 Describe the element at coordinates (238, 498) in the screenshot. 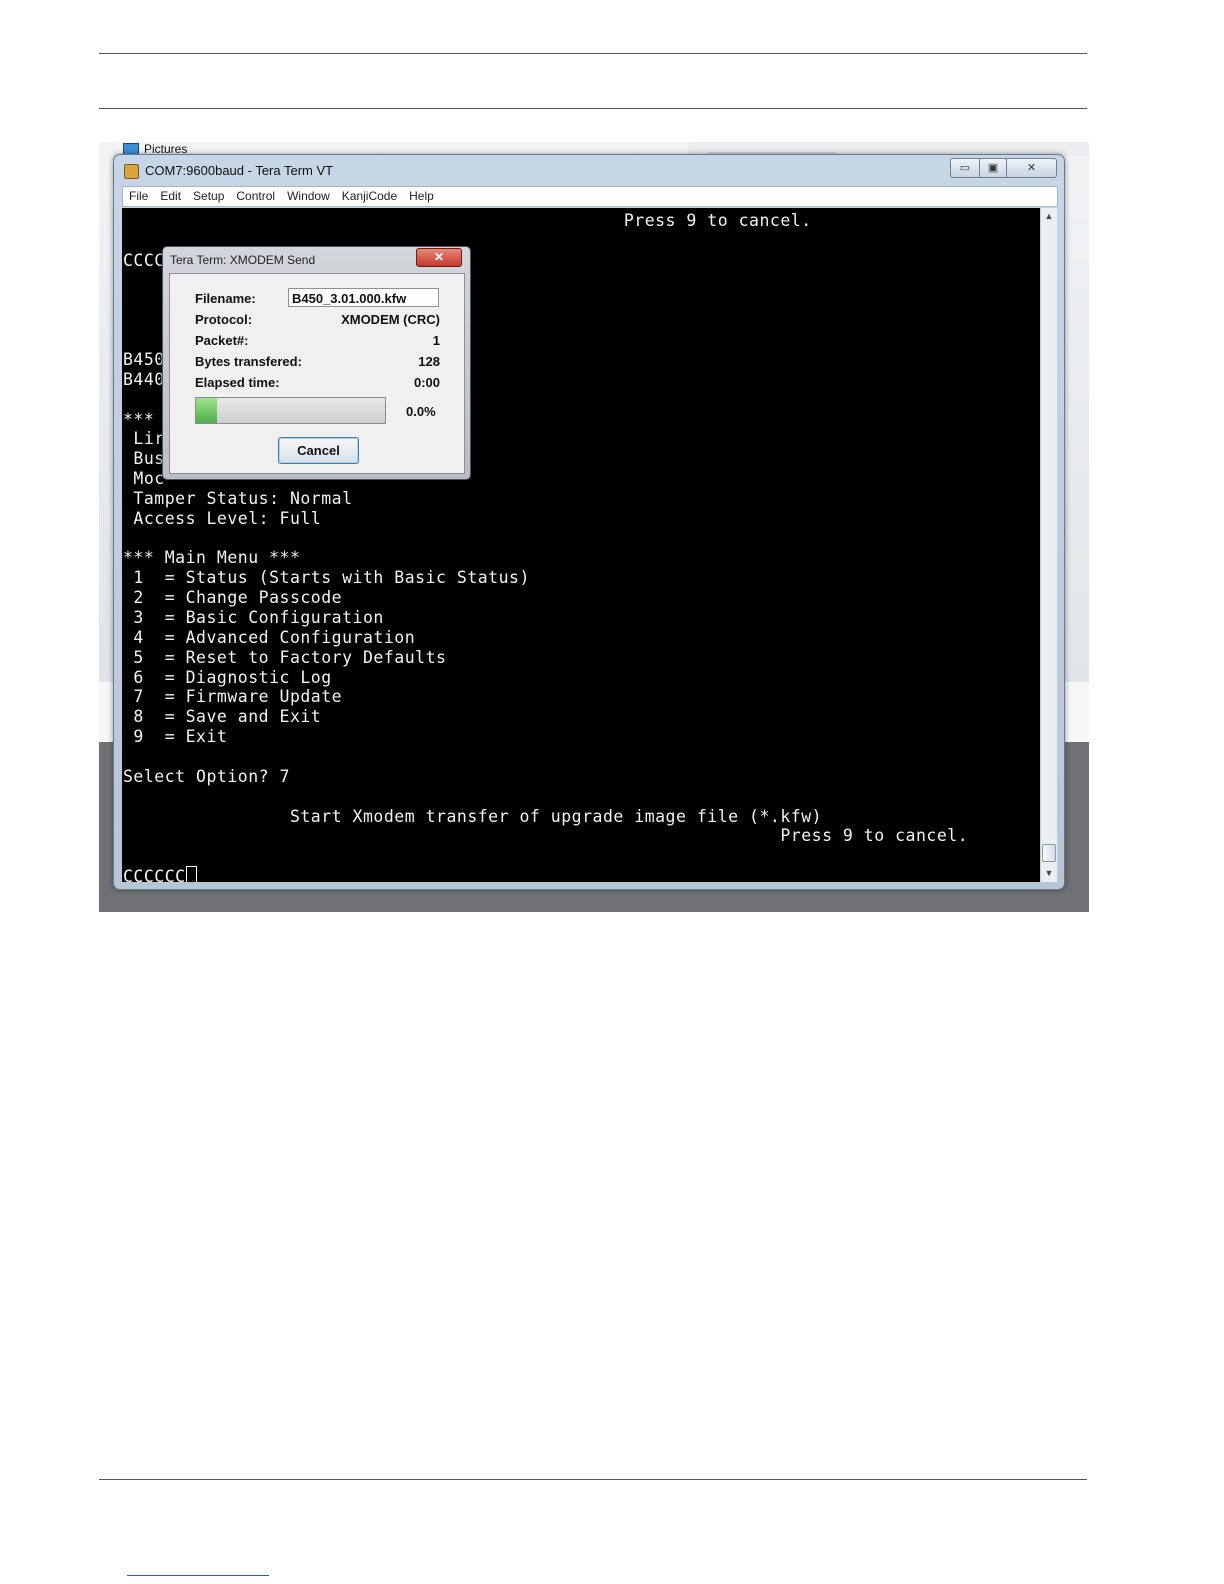

I see `terminal-line: Tamper Status: Normal` at that location.